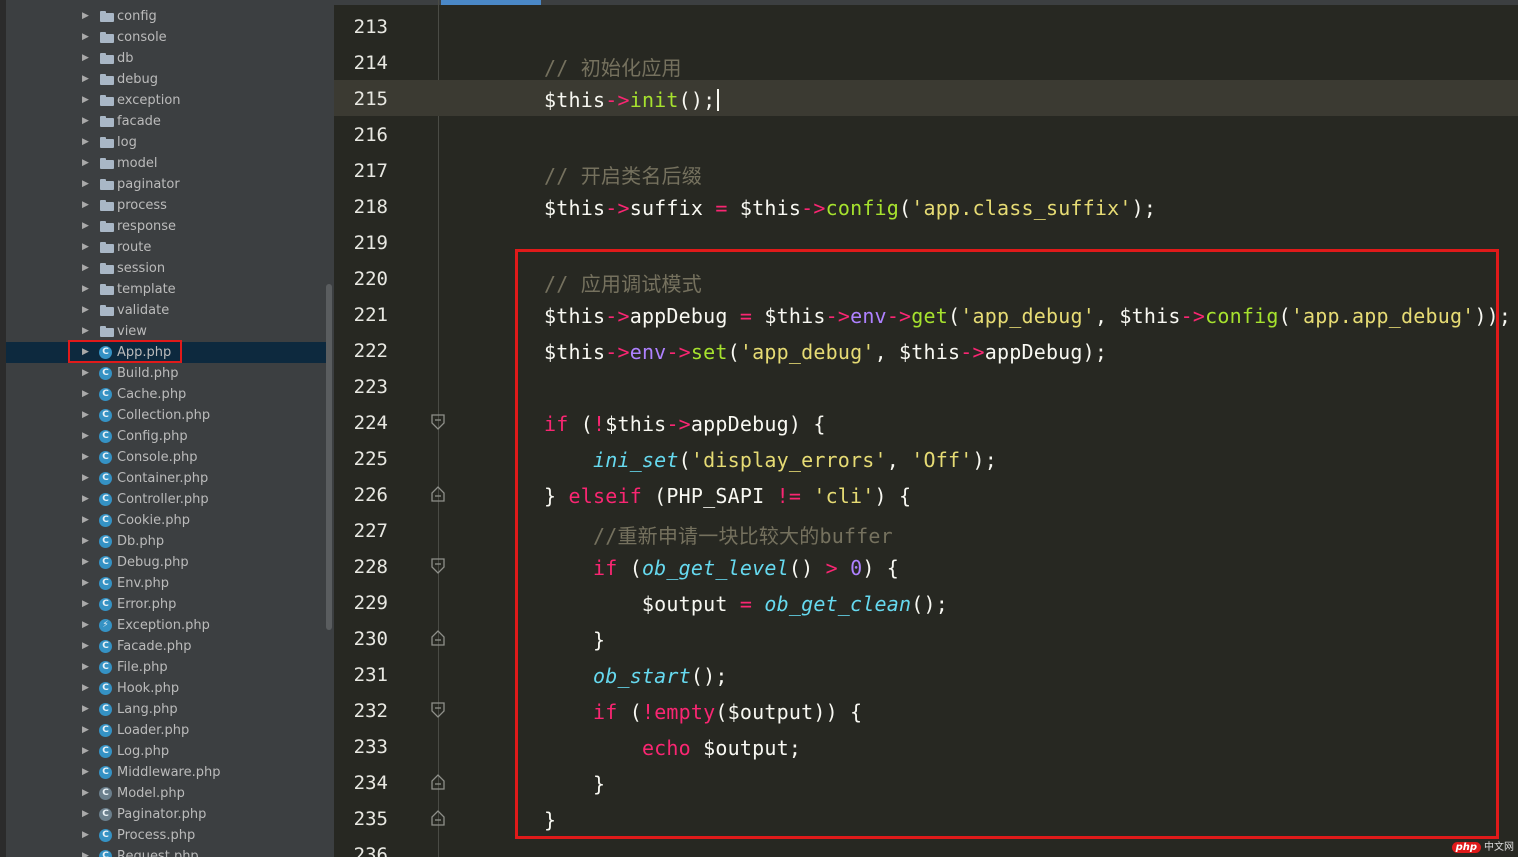  What do you see at coordinates (167, 625) in the screenshot?
I see `tree-file-item: ▶ ⚡ Exception.php` at bounding box center [167, 625].